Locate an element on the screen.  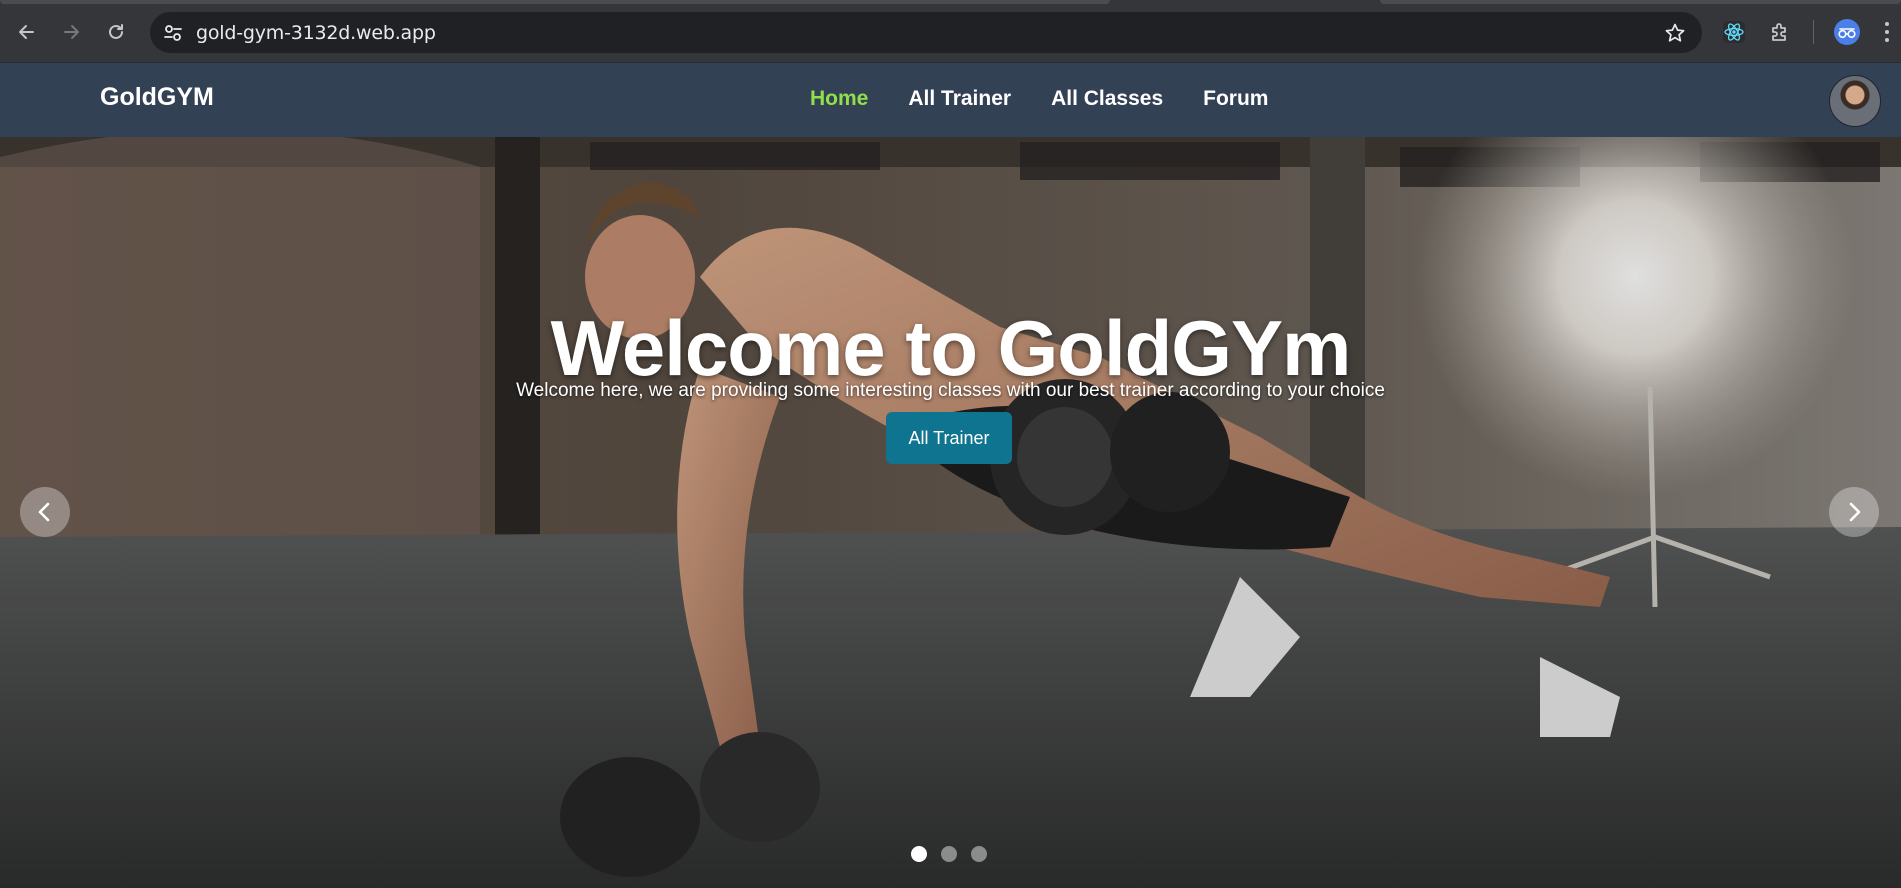
reload-icon is located at coordinates (116, 31).